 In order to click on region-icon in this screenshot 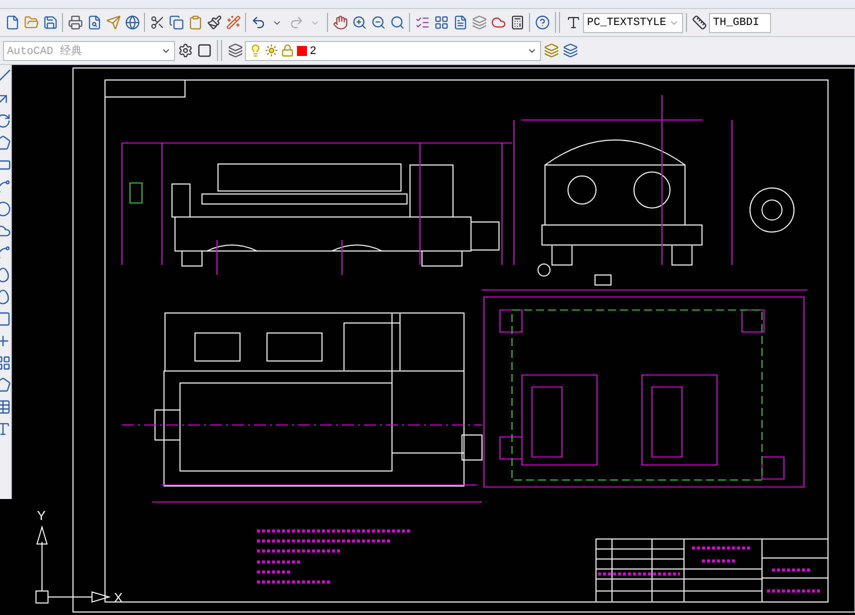, I will do `click(5, 385)`.